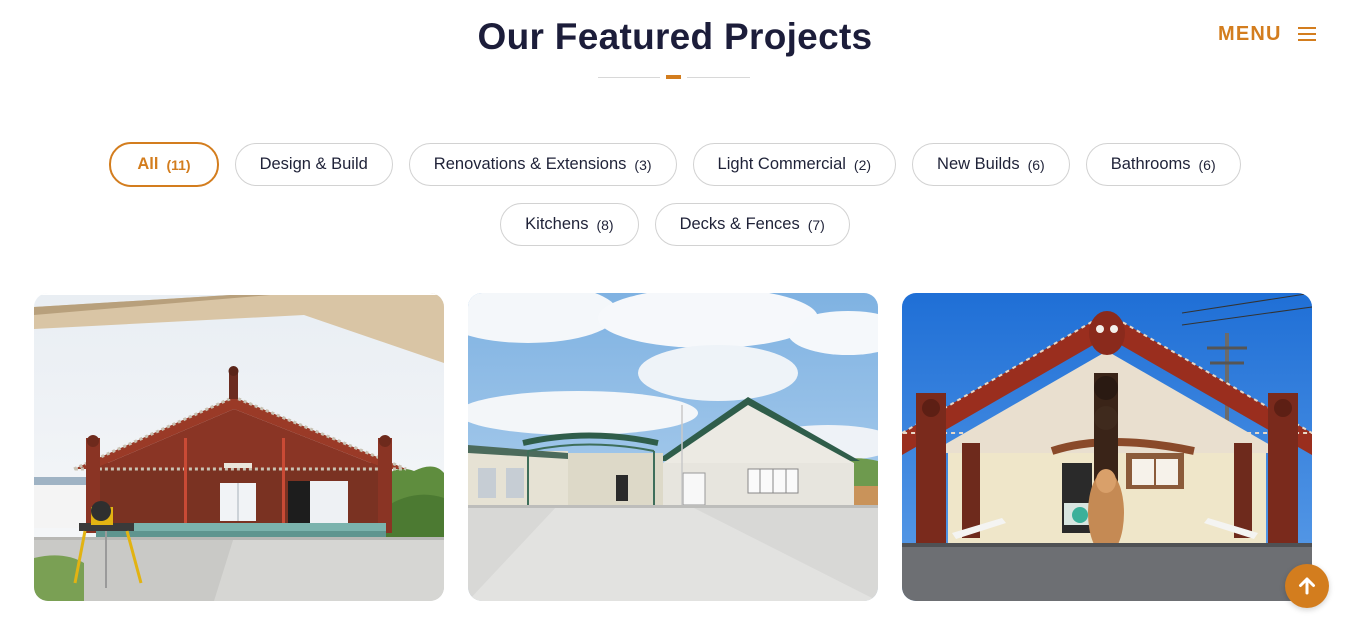 This screenshot has width=1350, height=624. What do you see at coordinates (148, 164) in the screenshot?
I see `filter-label: All` at bounding box center [148, 164].